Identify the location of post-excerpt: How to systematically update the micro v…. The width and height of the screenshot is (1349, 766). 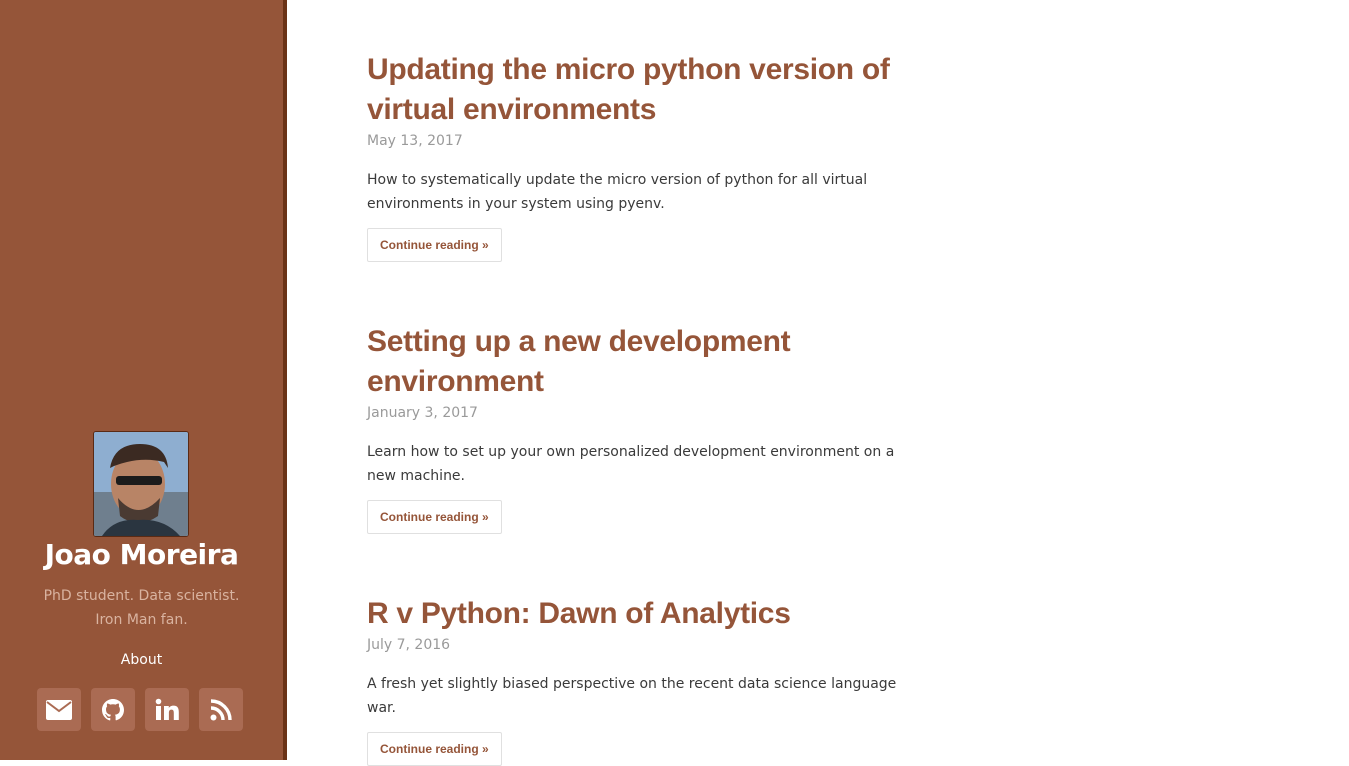
(617, 192).